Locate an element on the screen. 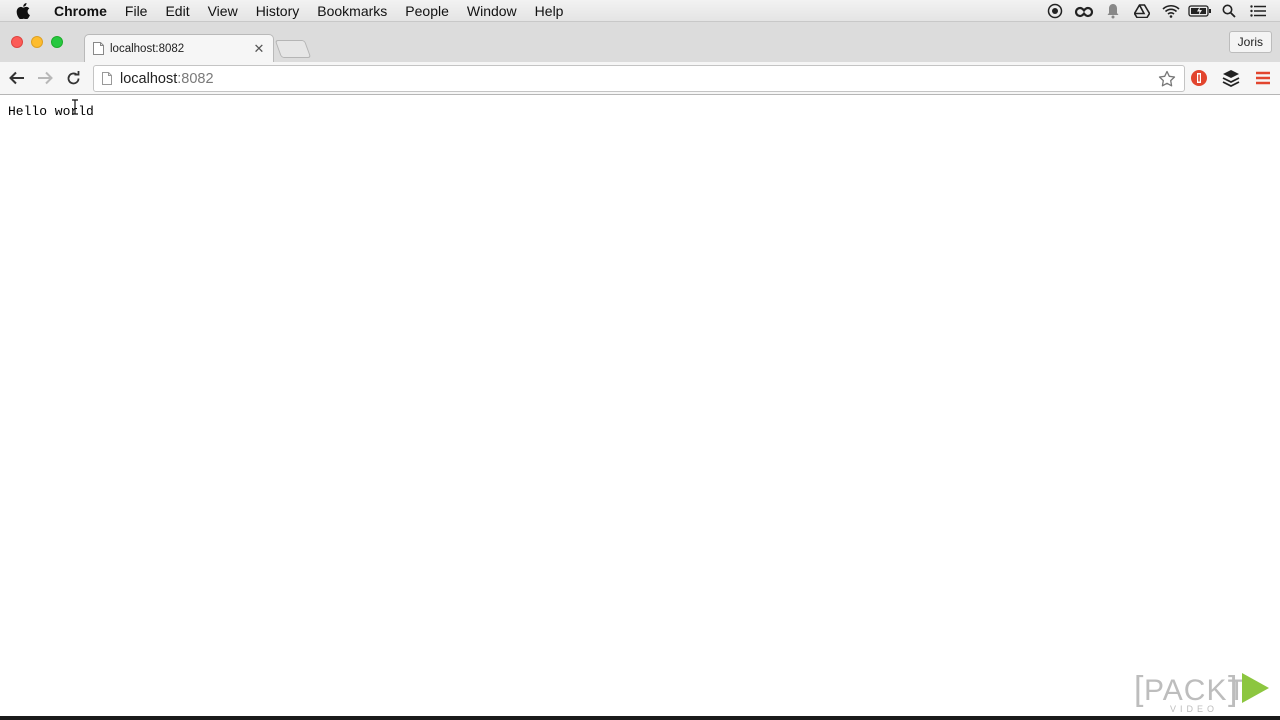 This screenshot has width=1280, height=720. url-host: localhost is located at coordinates (149, 78).